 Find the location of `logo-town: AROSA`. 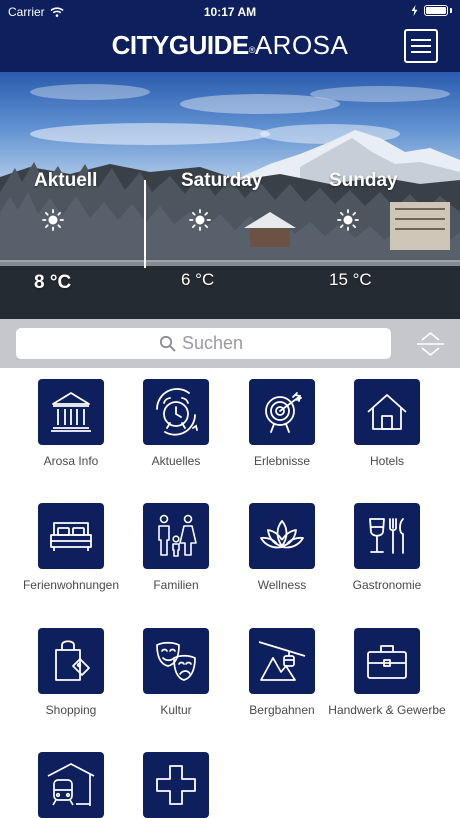

logo-town: AROSA is located at coordinates (301, 45).